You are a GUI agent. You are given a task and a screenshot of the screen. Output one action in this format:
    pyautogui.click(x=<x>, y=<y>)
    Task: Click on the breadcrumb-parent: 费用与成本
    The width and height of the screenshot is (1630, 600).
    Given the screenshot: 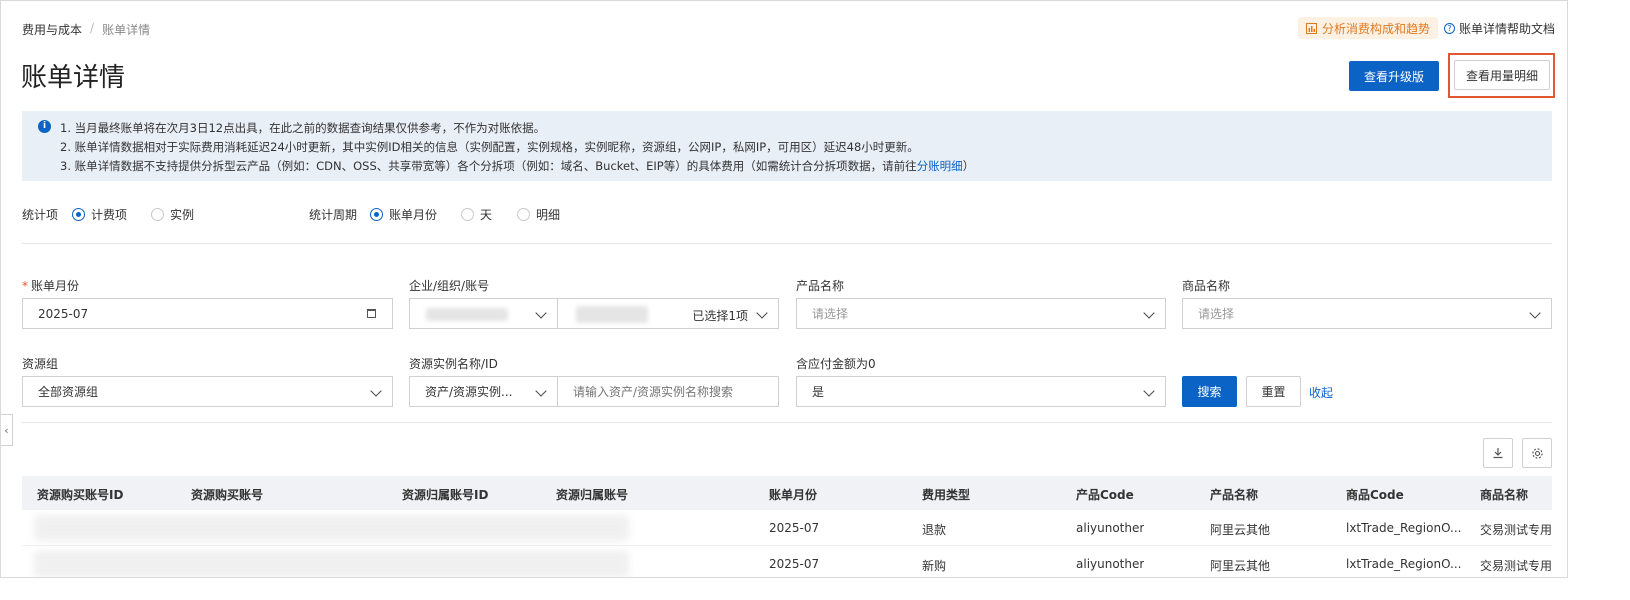 What is the action you would take?
    pyautogui.click(x=52, y=29)
    